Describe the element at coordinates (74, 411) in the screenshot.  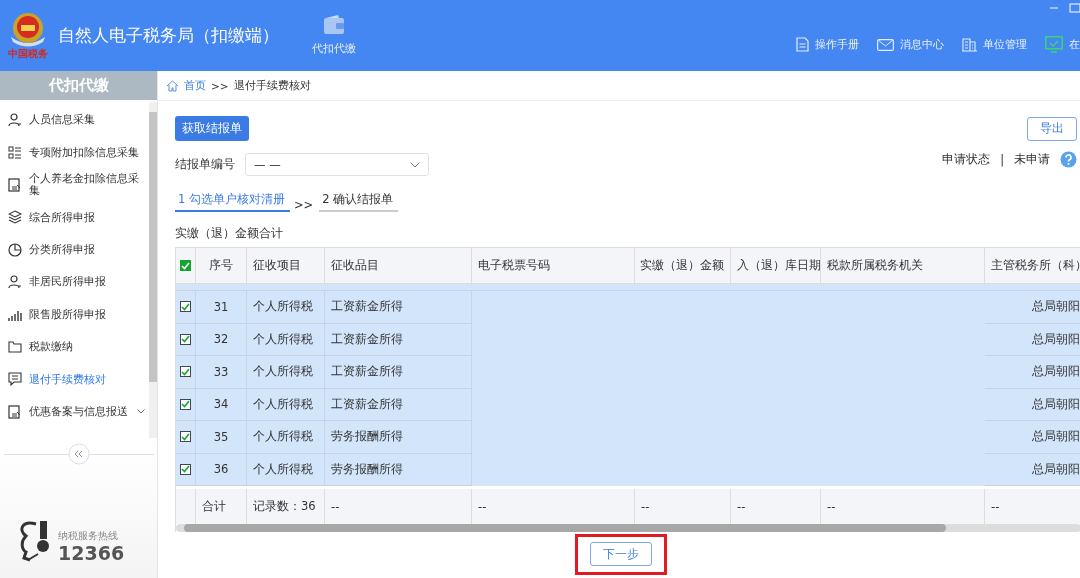
I see `menu-item: 优惠备案与信息报送` at that location.